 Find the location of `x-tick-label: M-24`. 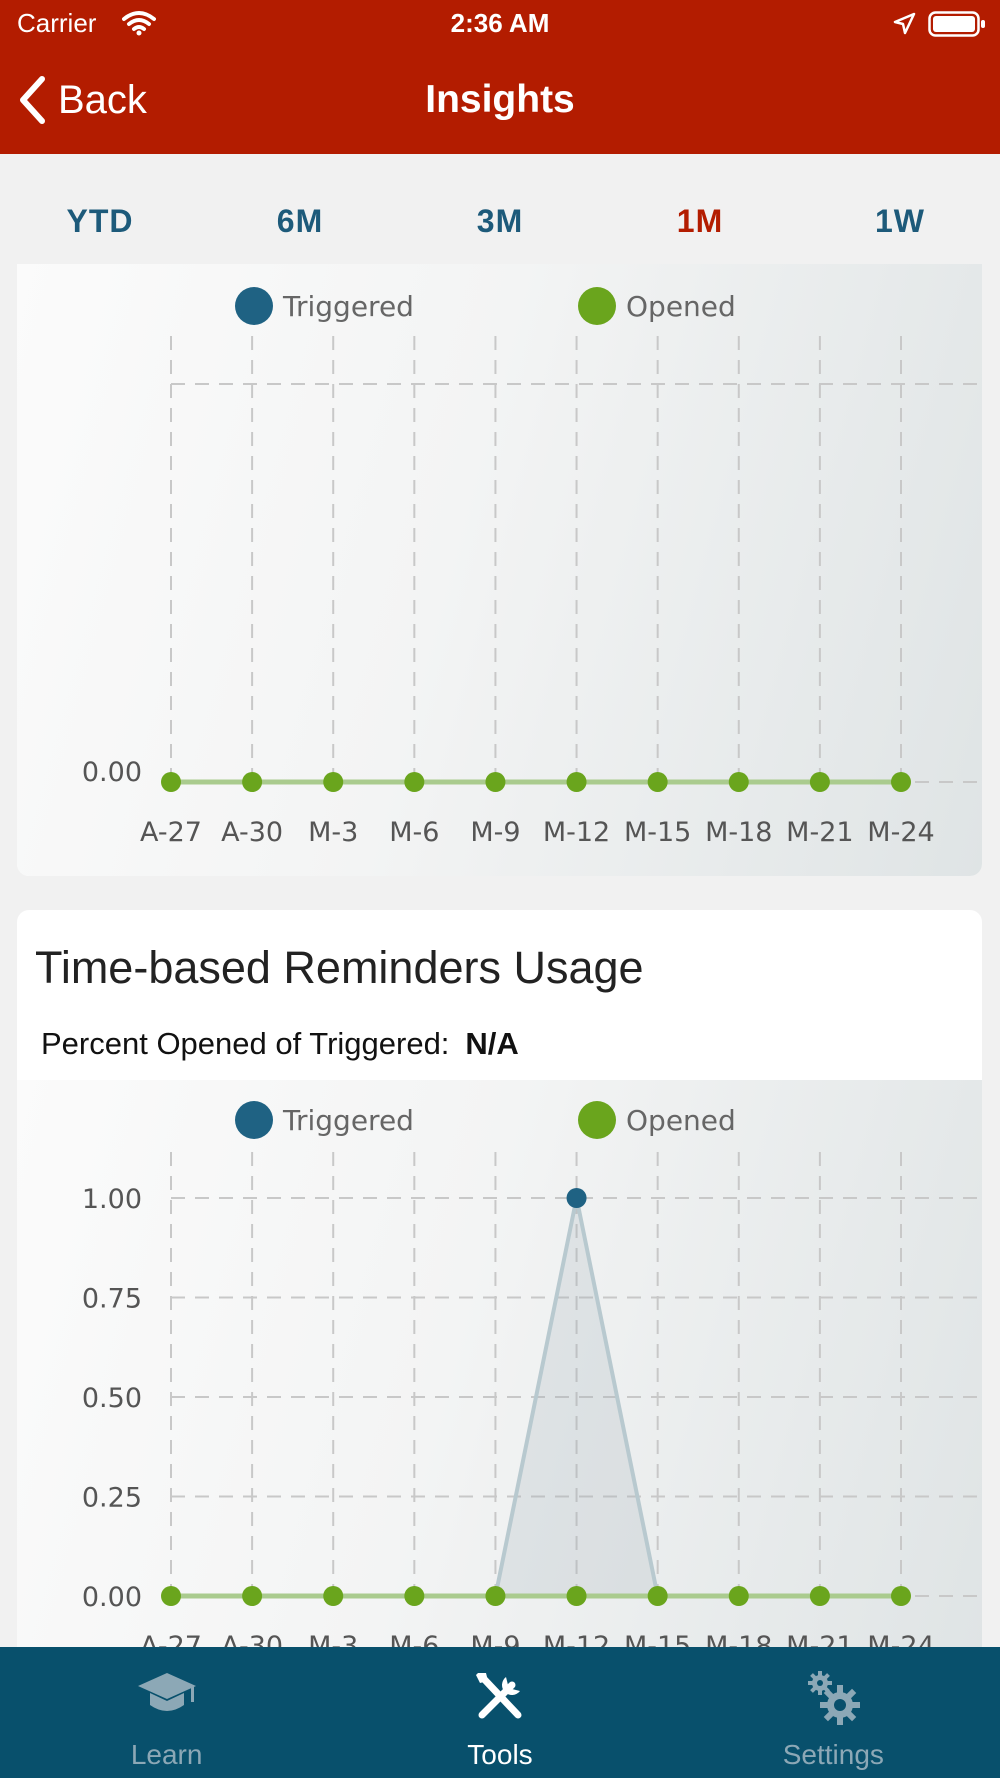

x-tick-label: M-24 is located at coordinates (900, 832).